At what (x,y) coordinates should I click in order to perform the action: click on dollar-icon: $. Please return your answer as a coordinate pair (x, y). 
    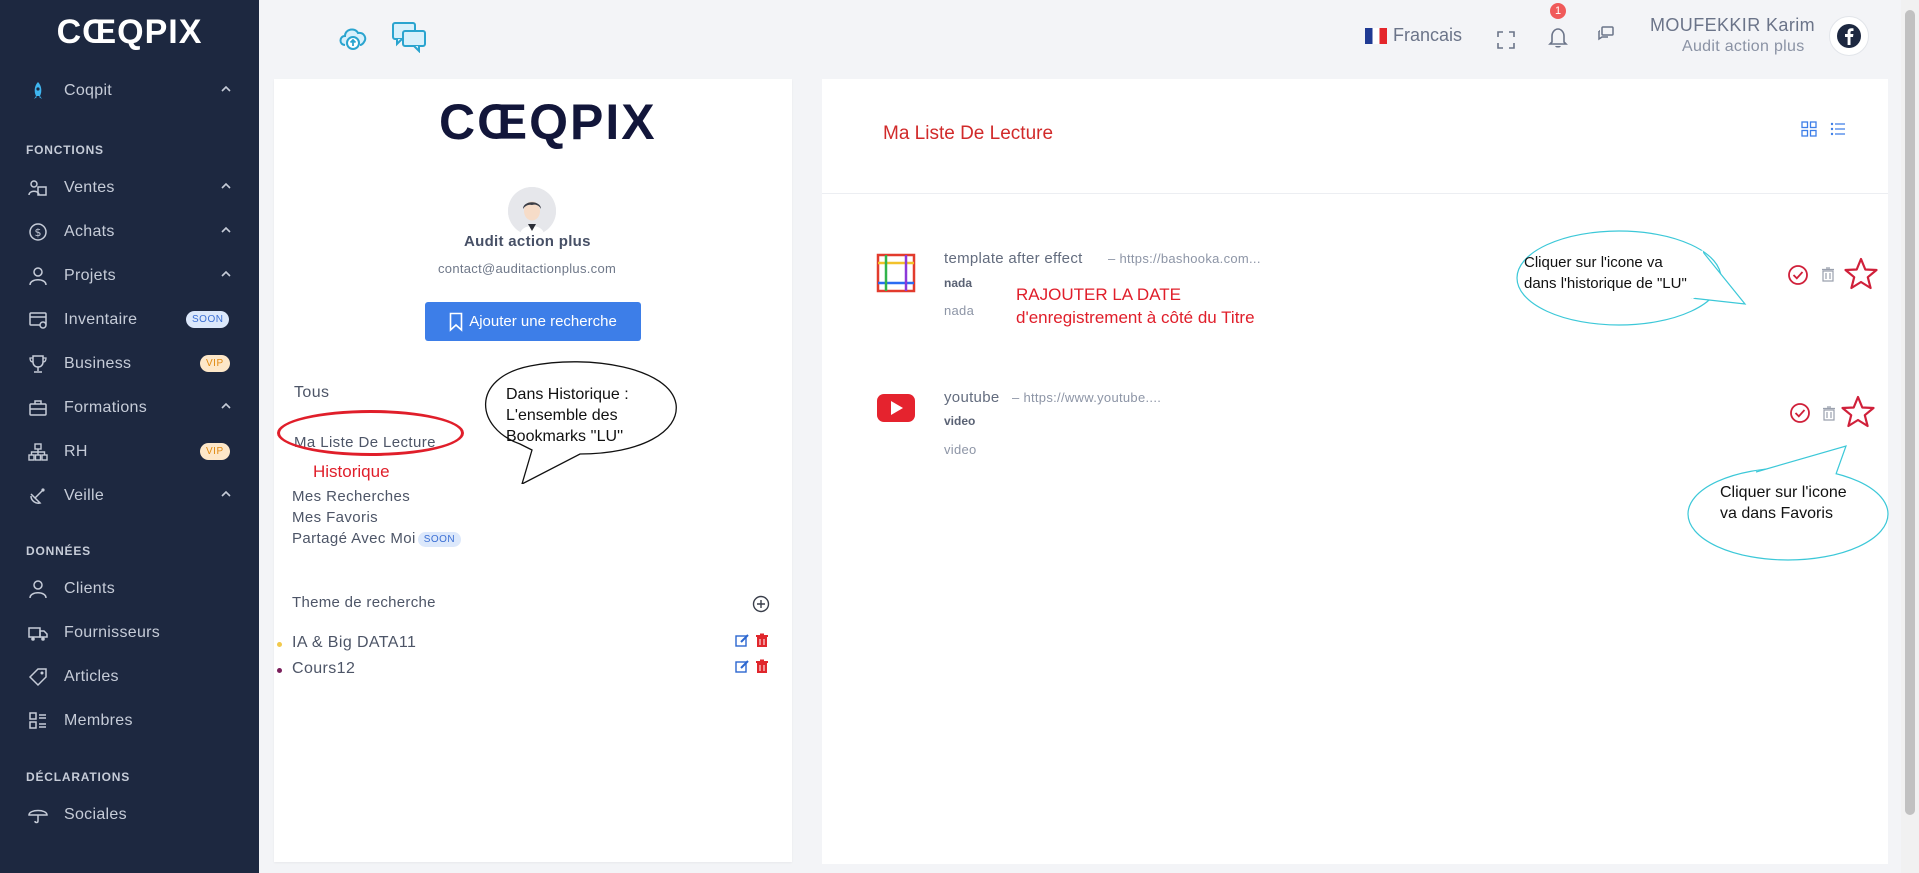
    Looking at the image, I should click on (38, 232).